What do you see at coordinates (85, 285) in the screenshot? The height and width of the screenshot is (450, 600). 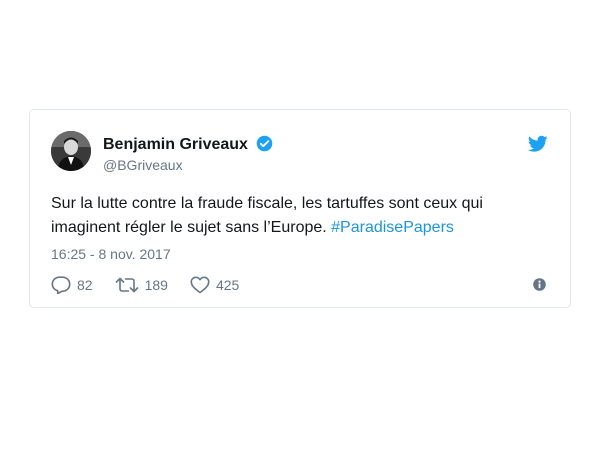 I see `reply-count: 82` at bounding box center [85, 285].